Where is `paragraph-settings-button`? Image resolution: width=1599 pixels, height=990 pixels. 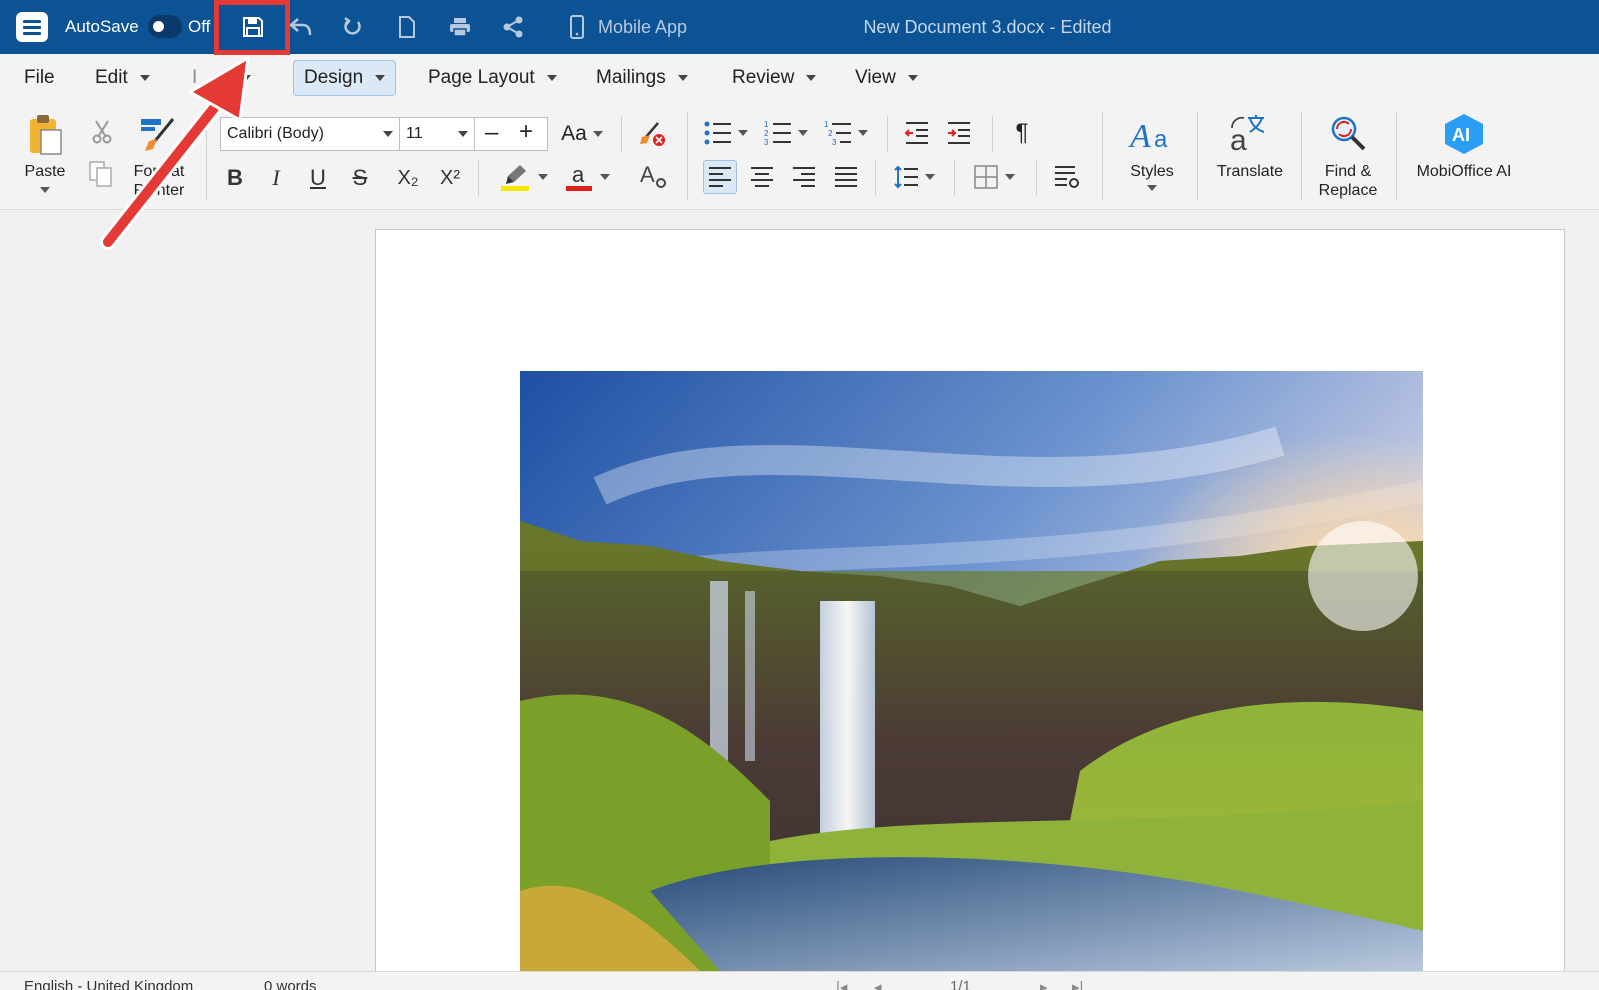 paragraph-settings-button is located at coordinates (1067, 177).